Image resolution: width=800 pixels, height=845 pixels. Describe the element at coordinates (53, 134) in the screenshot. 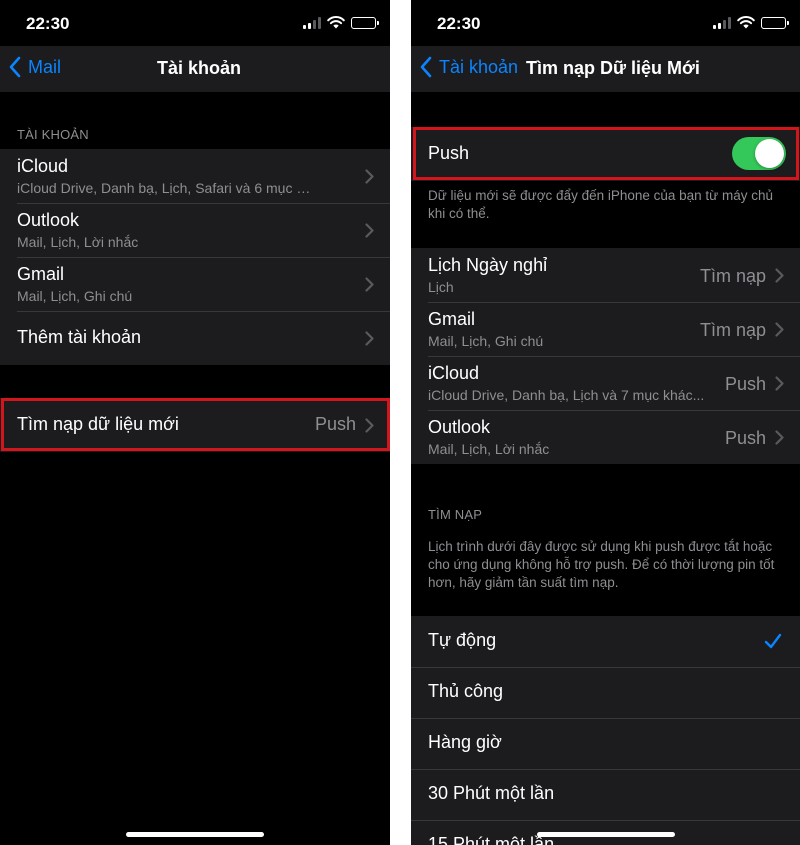

I see `accounts-section-header: TÀI KHOẢN` at that location.